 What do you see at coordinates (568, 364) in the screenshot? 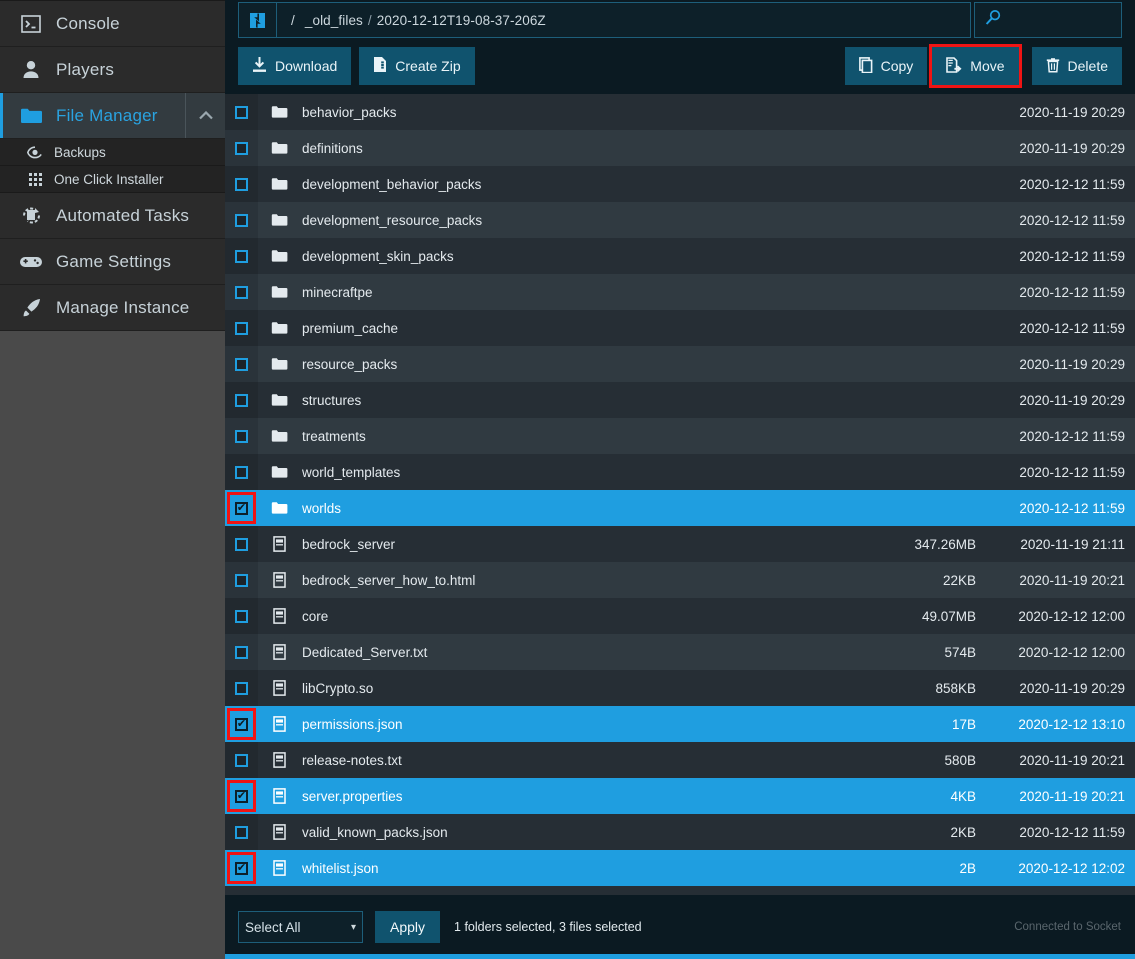
I see `file-name: resource_packs` at bounding box center [568, 364].